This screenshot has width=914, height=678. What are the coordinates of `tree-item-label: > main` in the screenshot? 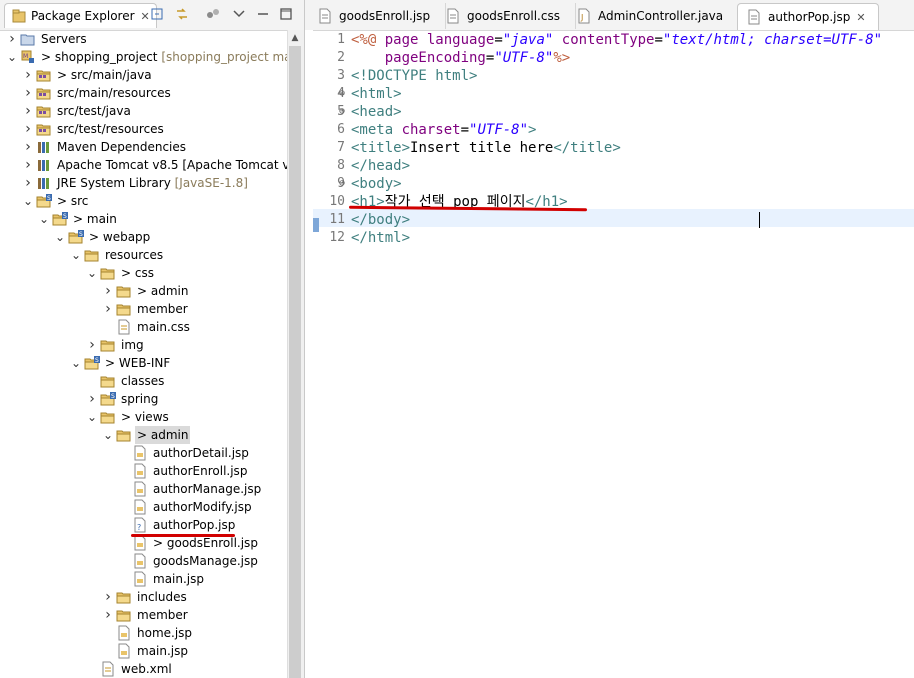 It's located at (95, 219).